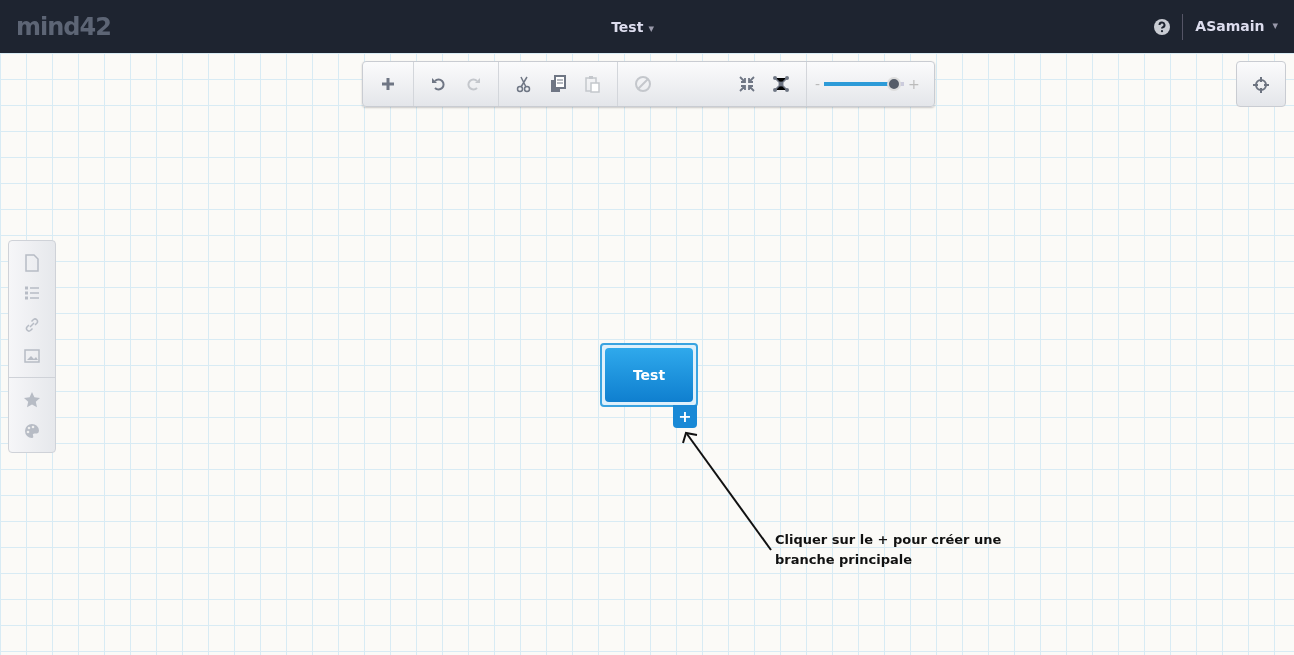  I want to click on list-icon, so click(32, 293).